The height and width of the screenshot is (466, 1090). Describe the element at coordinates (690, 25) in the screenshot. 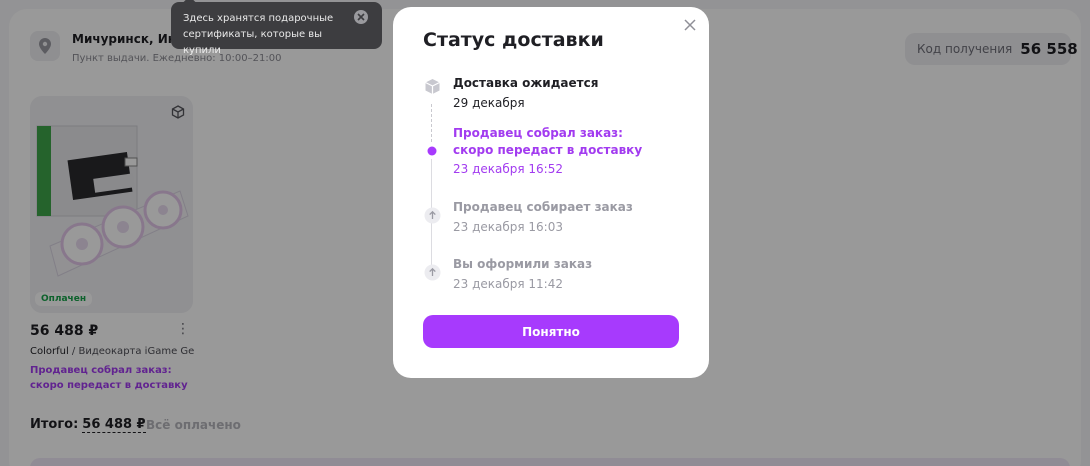

I see `close-icon` at that location.